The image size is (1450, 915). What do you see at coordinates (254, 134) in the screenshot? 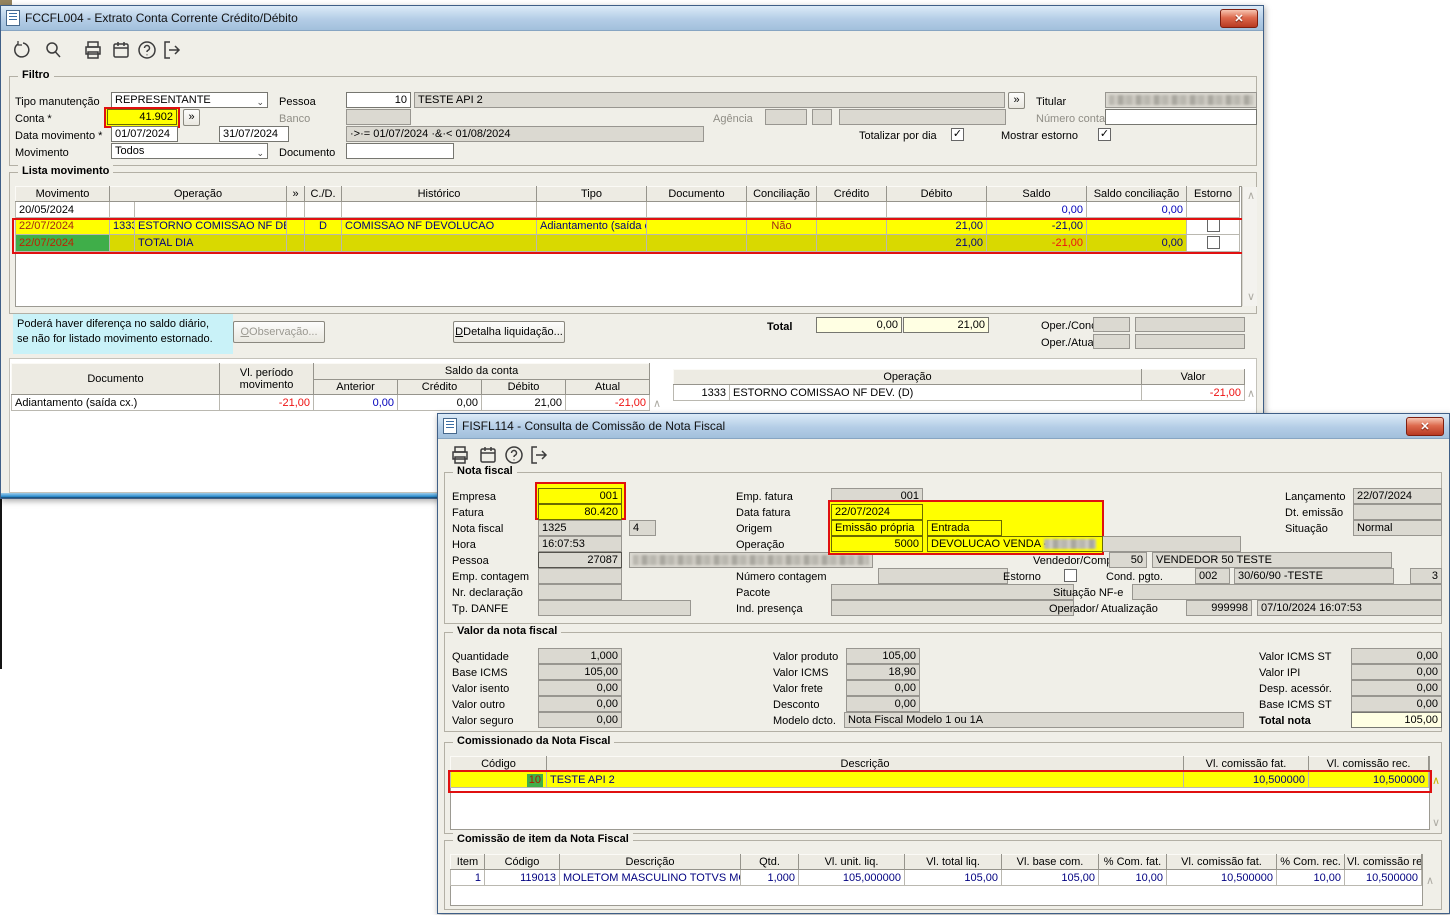
I see `data-ate-field: 31/07/2024` at bounding box center [254, 134].